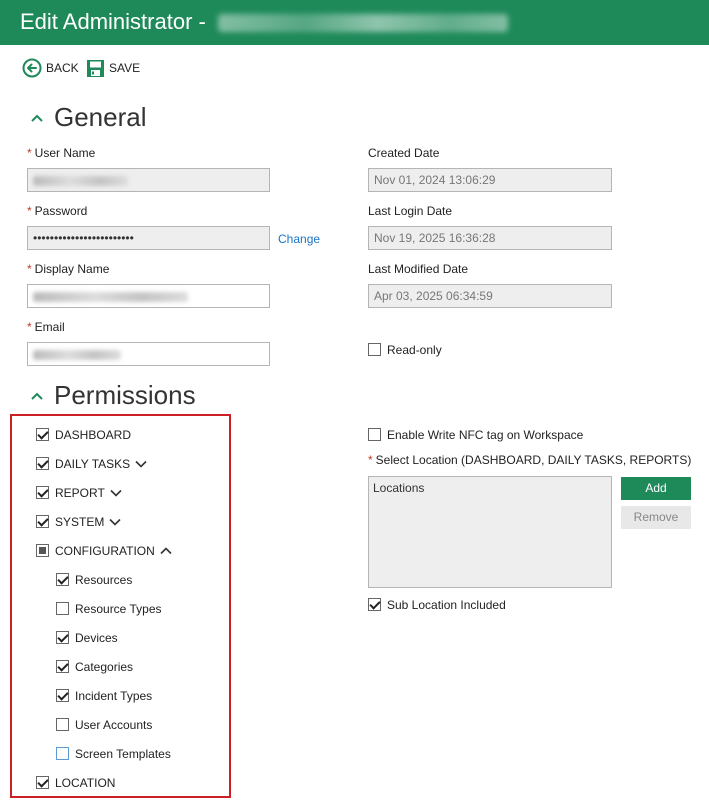 This screenshot has height=800, width=709. What do you see at coordinates (32, 68) in the screenshot?
I see `back-arrow-icon` at bounding box center [32, 68].